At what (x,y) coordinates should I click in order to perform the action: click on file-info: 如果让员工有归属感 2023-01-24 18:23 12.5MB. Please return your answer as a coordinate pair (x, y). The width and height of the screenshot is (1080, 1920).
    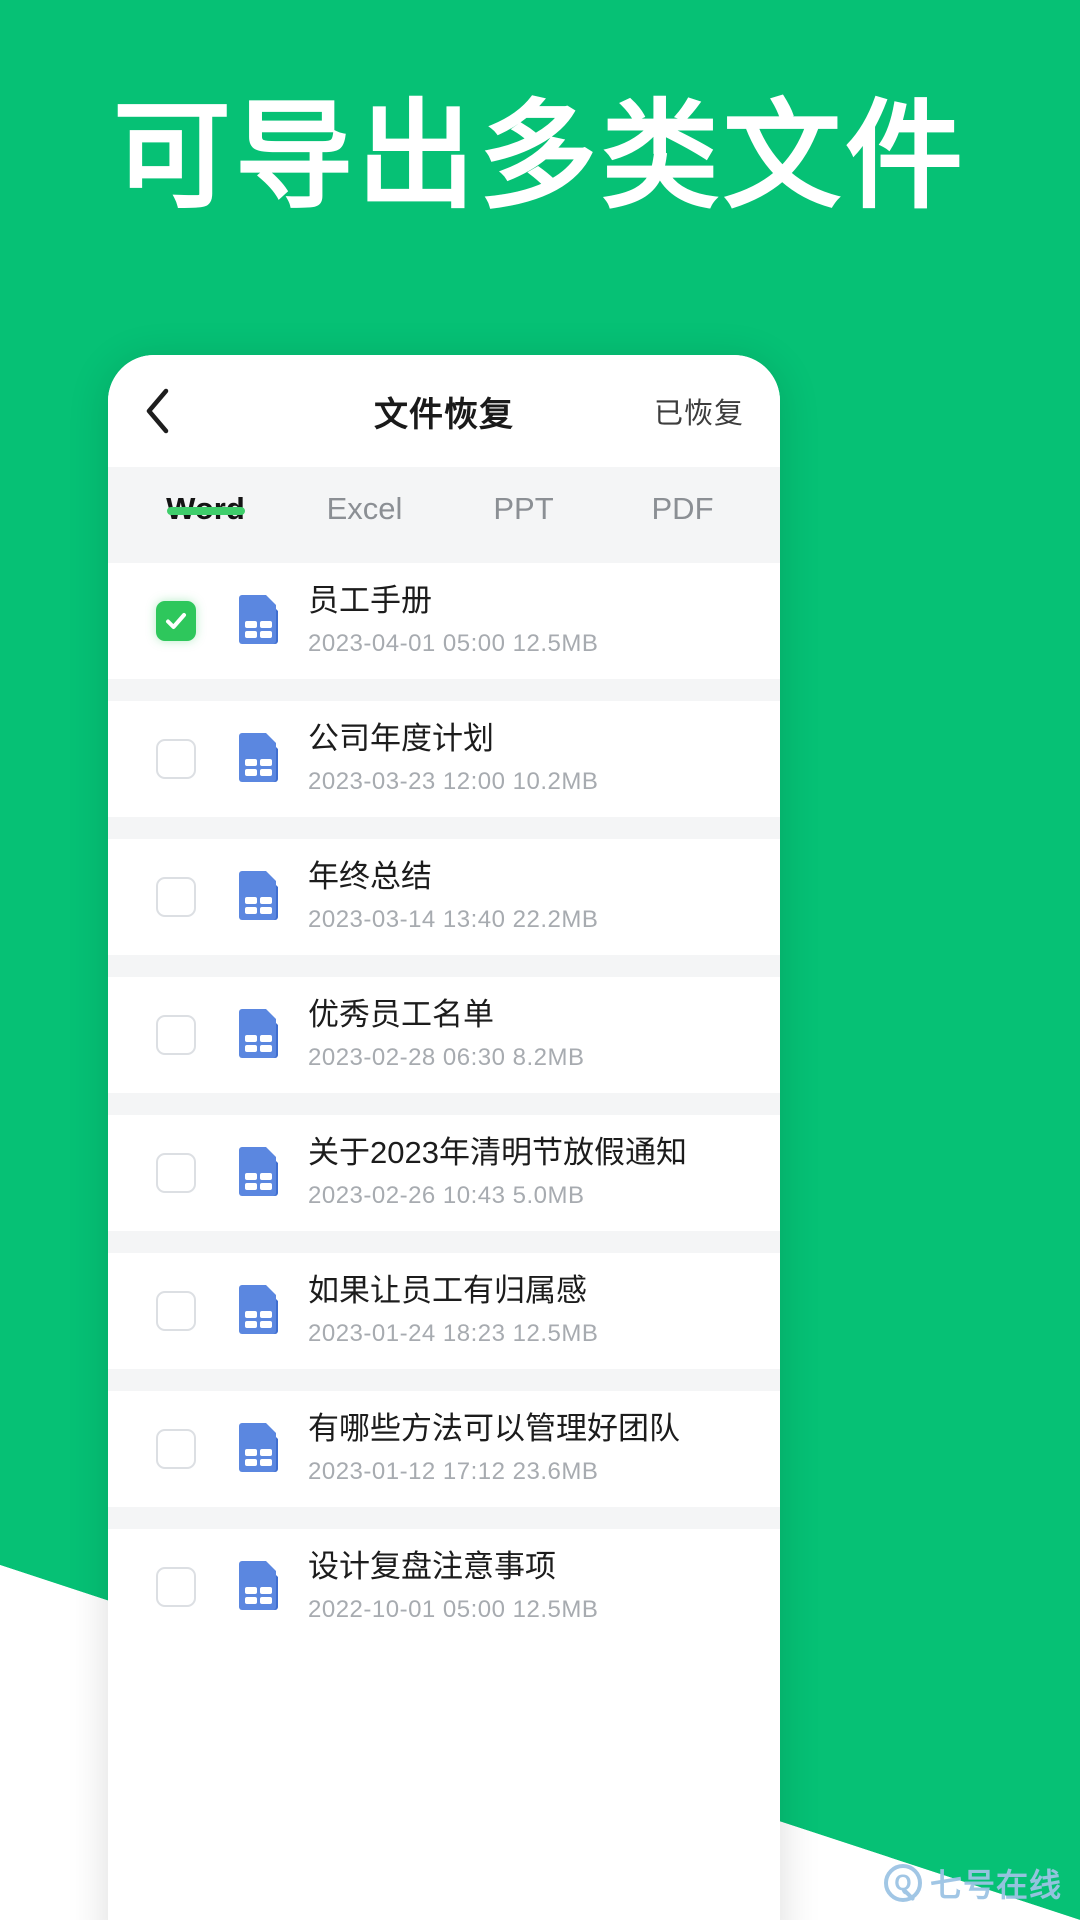
    Looking at the image, I should click on (453, 1311).